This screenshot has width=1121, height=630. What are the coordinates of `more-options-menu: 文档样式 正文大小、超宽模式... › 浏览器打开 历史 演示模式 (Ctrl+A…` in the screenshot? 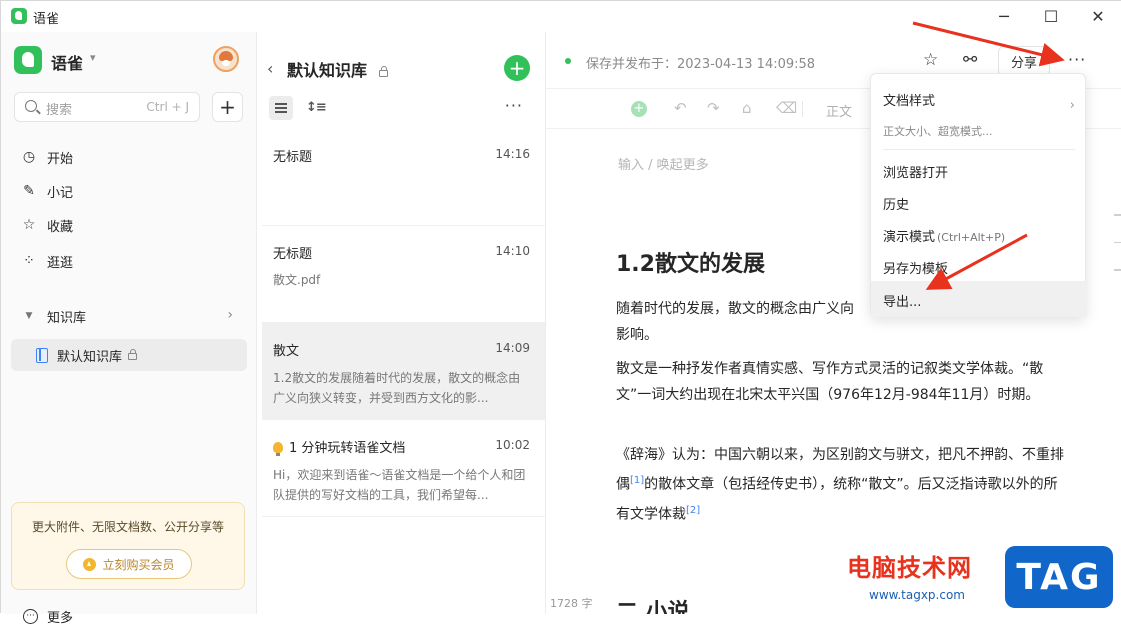 It's located at (978, 195).